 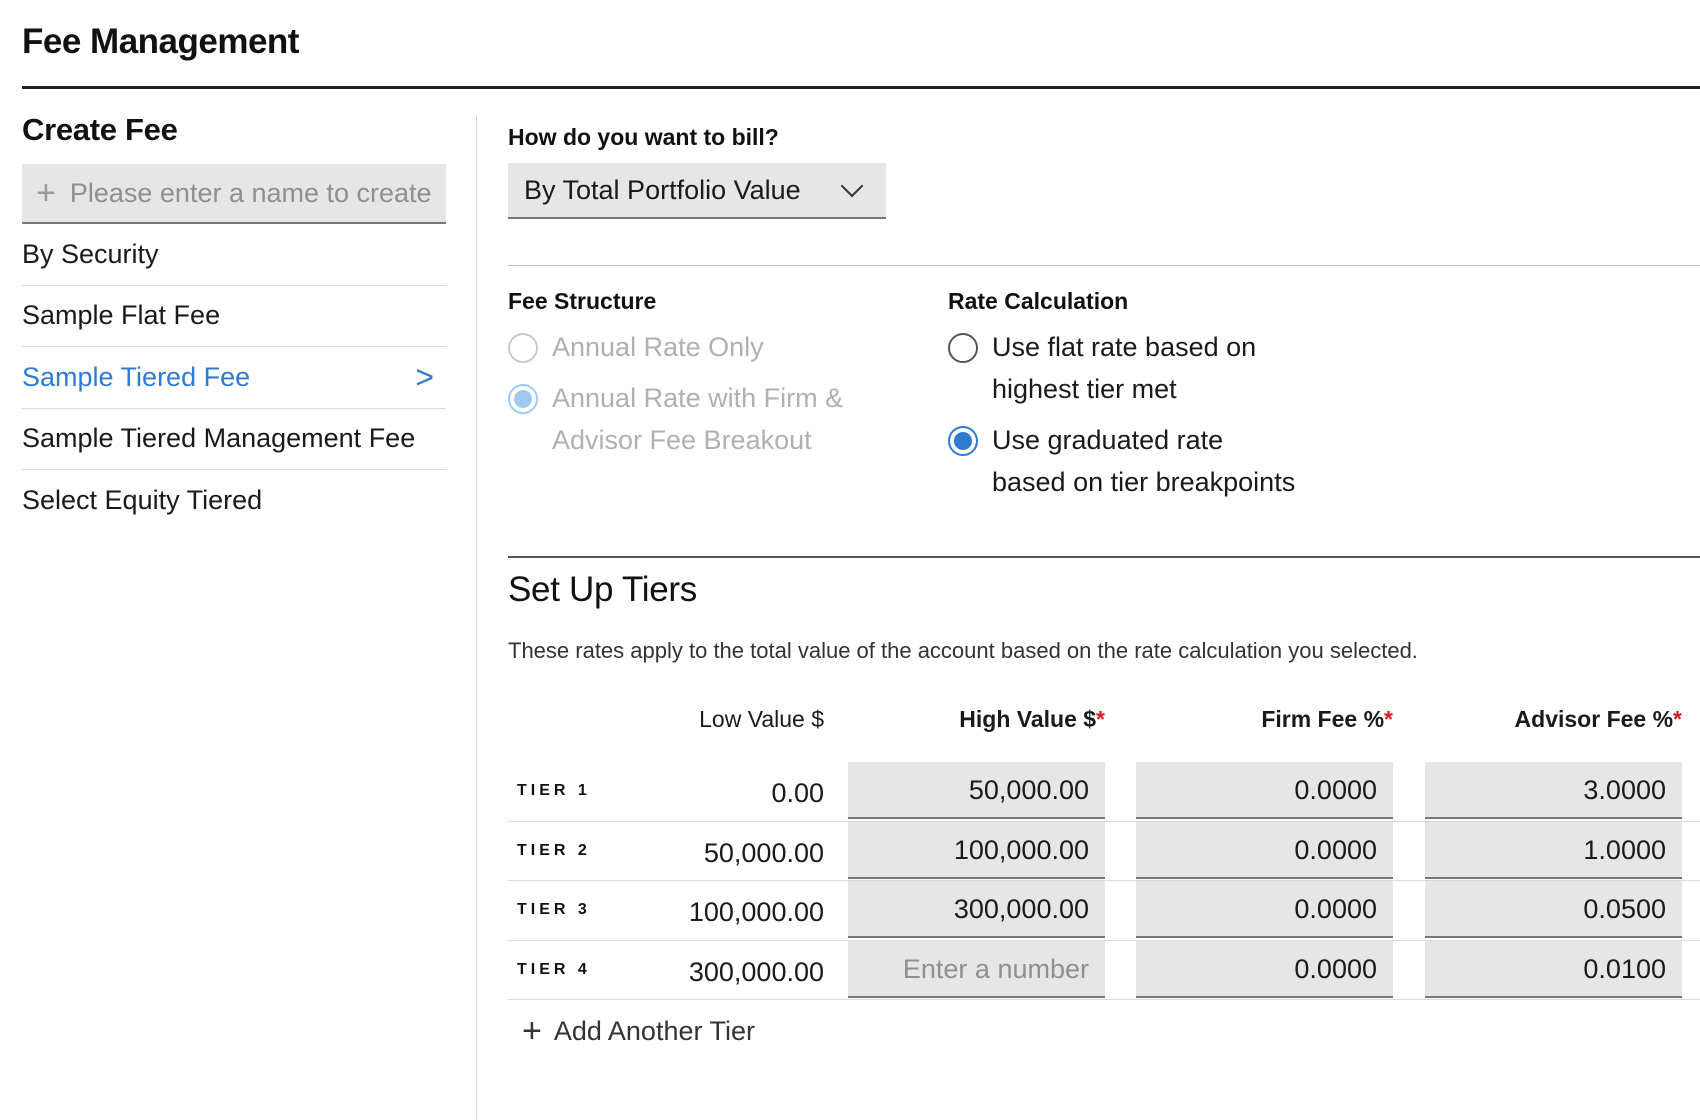 I want to click on high-value-input: 100,000.00, so click(x=976, y=850).